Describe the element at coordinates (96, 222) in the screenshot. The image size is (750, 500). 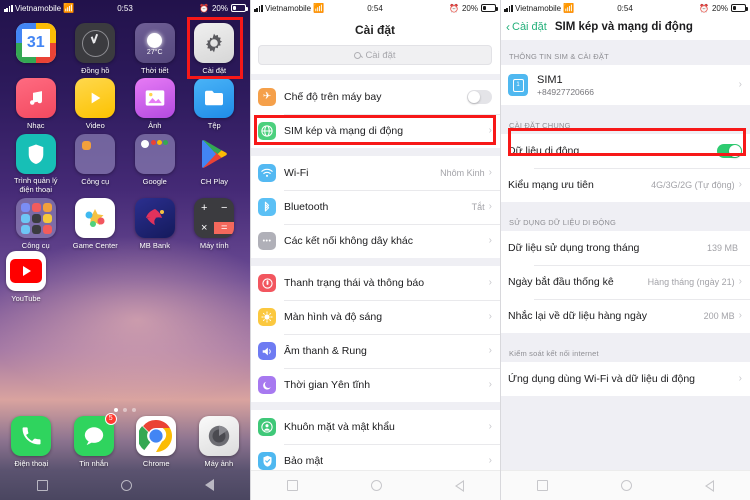
I see `app-game-center: Game Center` at that location.